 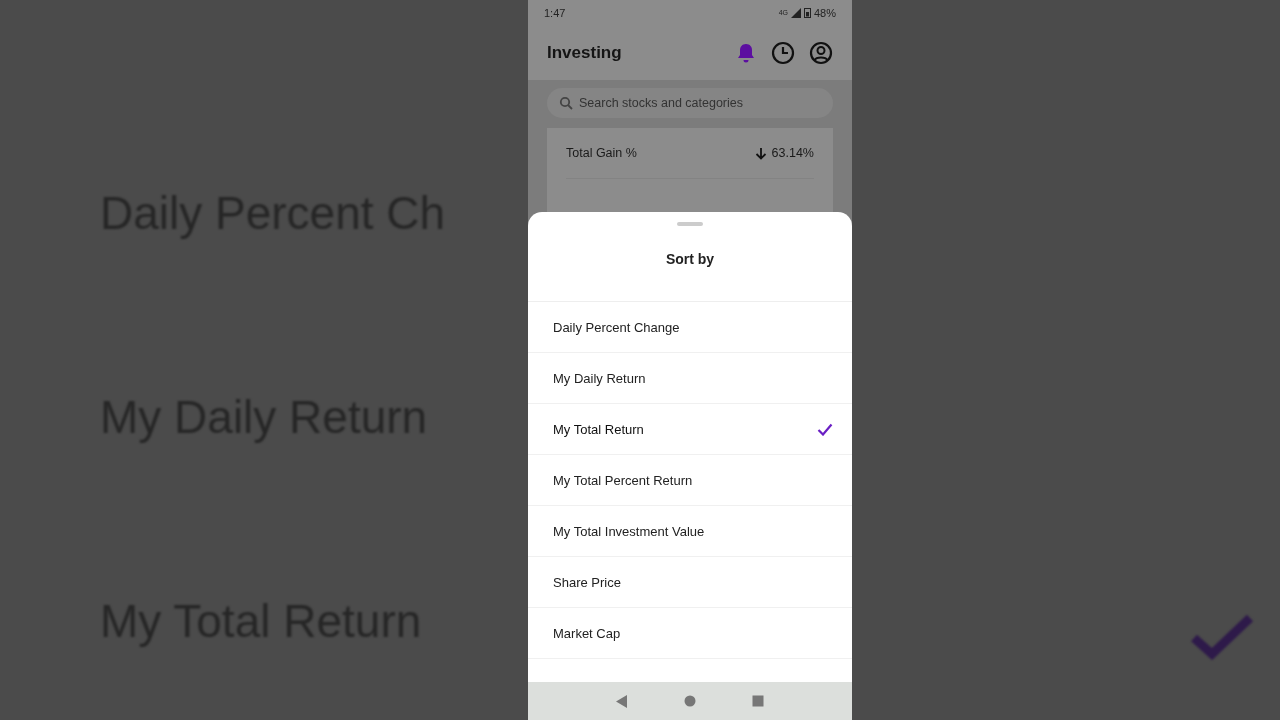 I want to click on battery-level: 48%, so click(x=824, y=12).